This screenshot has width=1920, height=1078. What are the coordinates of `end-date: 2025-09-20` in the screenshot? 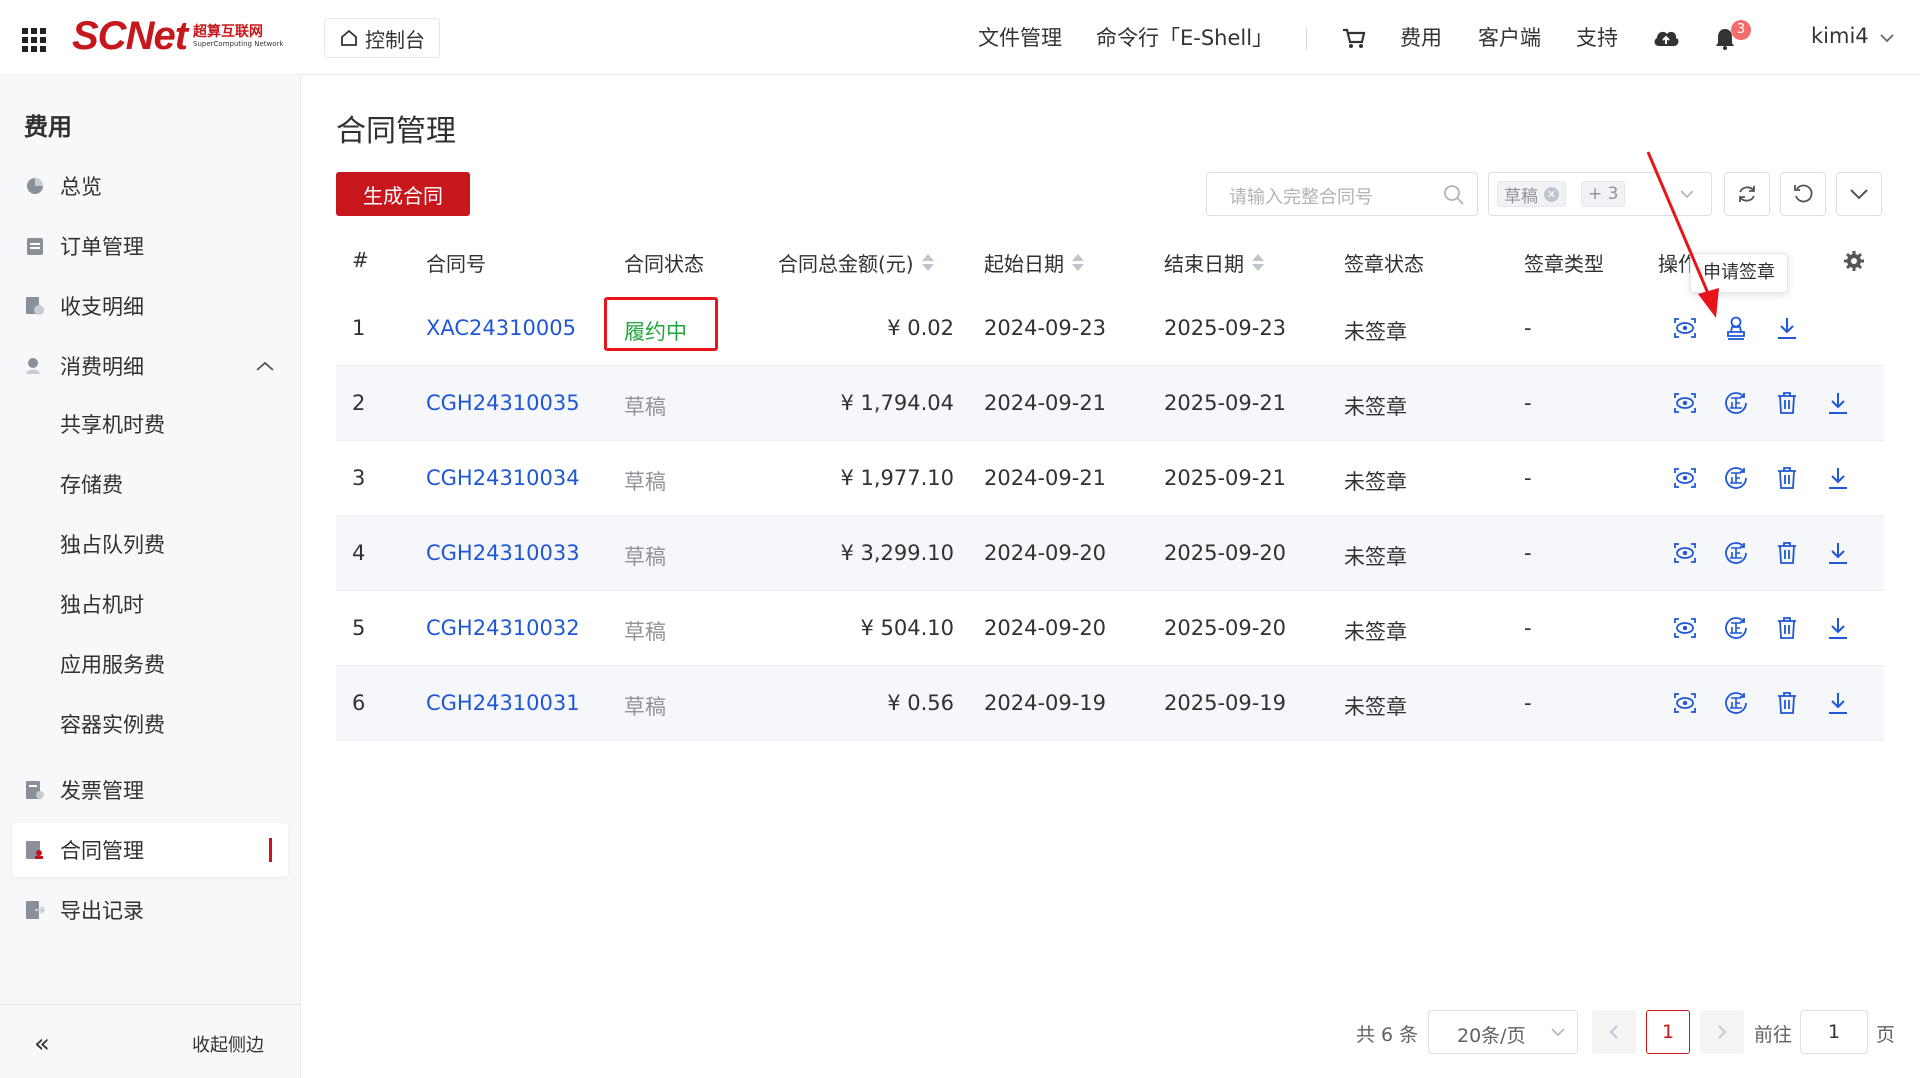 It's located at (1225, 553).